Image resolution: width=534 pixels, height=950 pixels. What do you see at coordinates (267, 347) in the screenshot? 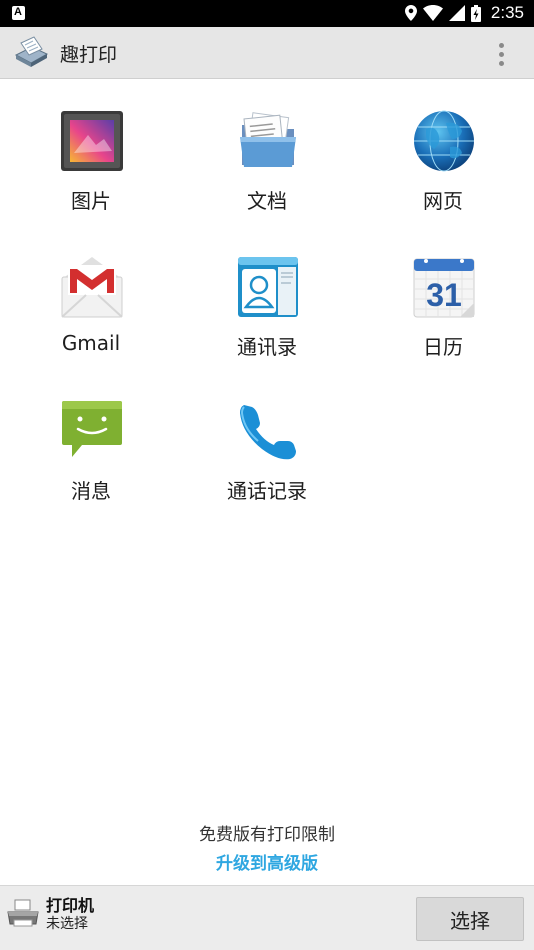
I see `tile-label: 通讯录` at bounding box center [267, 347].